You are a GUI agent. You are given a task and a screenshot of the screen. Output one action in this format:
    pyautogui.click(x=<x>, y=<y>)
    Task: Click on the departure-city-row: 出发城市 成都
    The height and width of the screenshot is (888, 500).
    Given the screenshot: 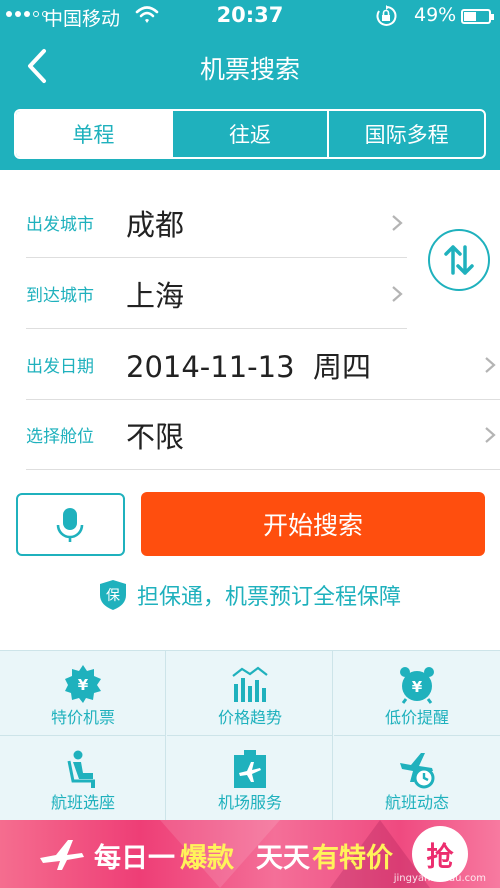 What is the action you would take?
    pyautogui.click(x=216, y=223)
    